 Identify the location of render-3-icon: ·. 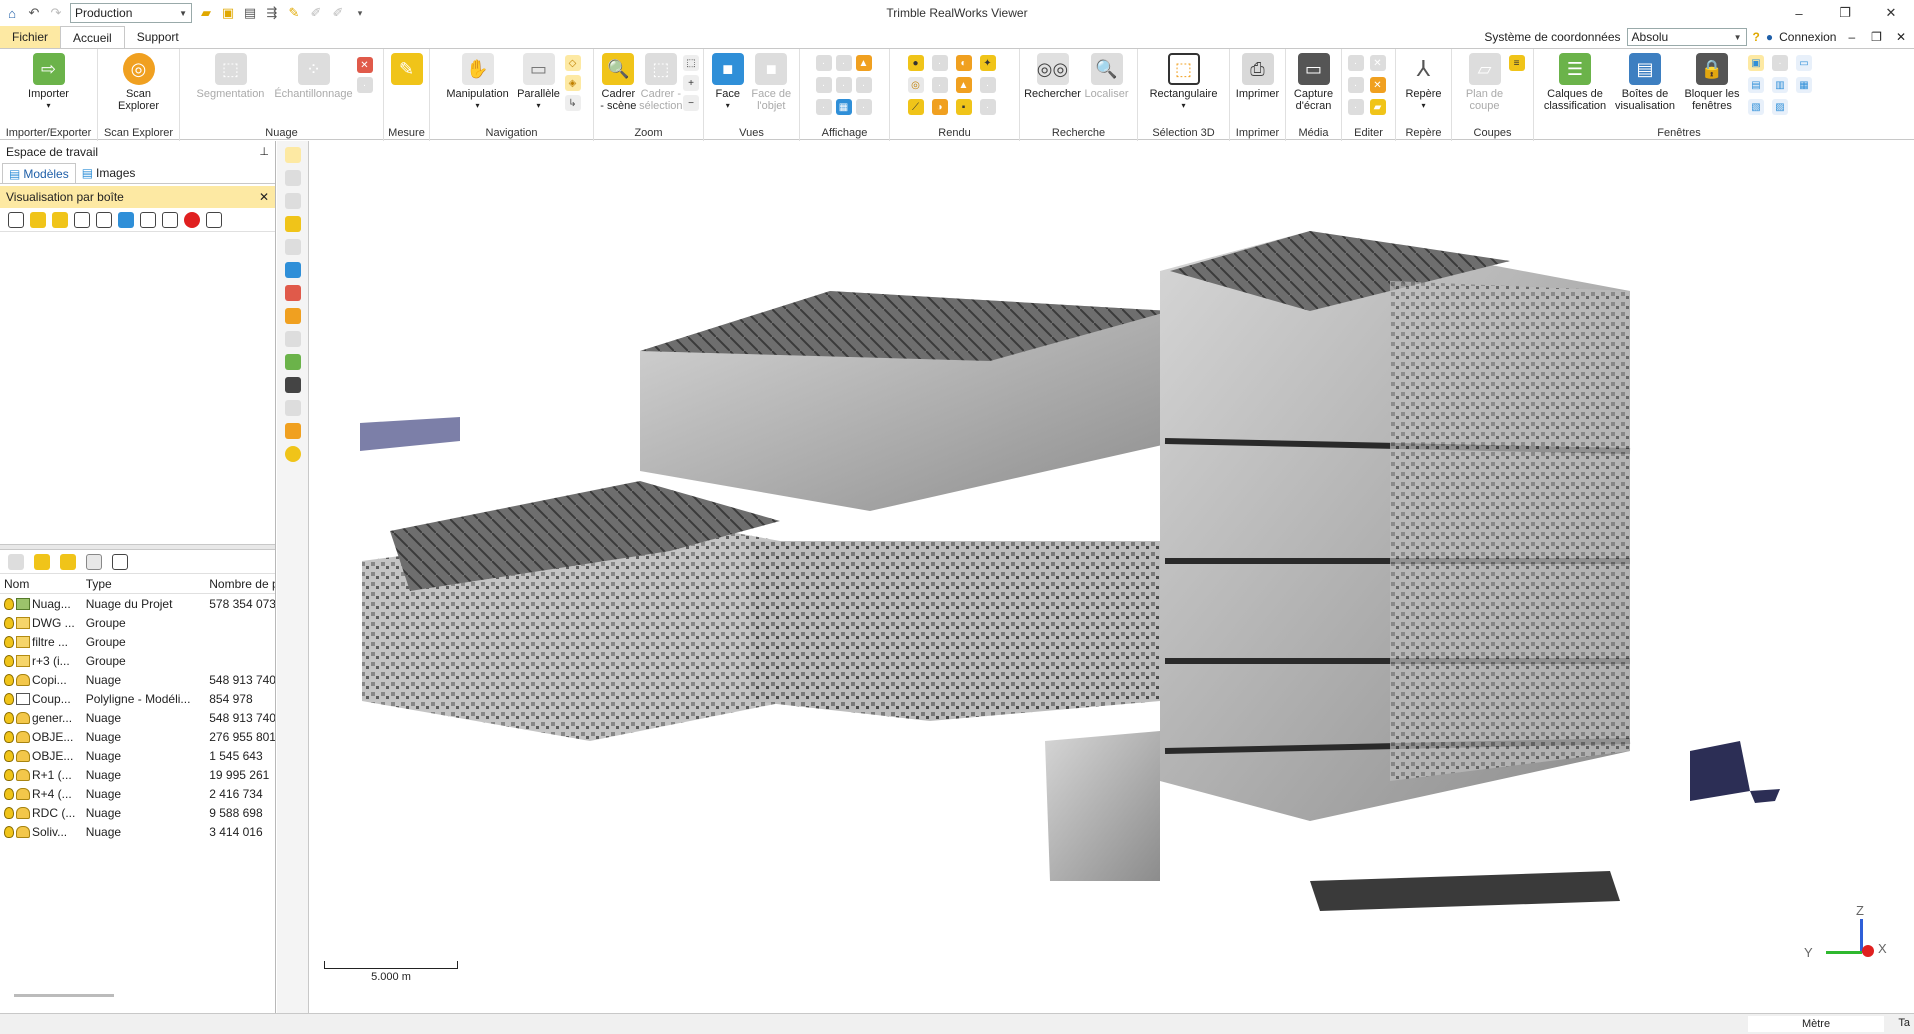
(939, 85).